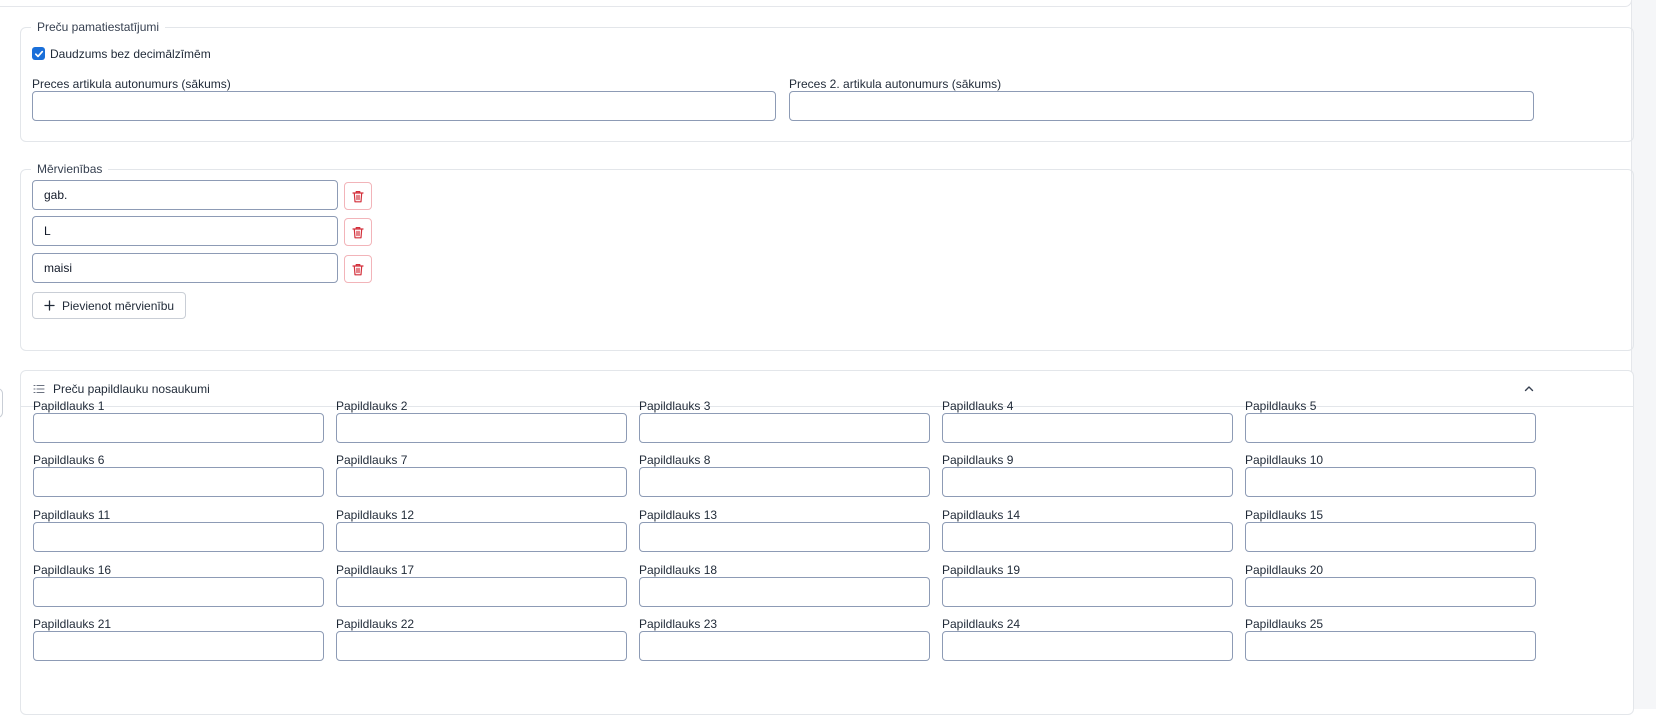  I want to click on add-unit-label: Pievienot mērvienību, so click(118, 305).